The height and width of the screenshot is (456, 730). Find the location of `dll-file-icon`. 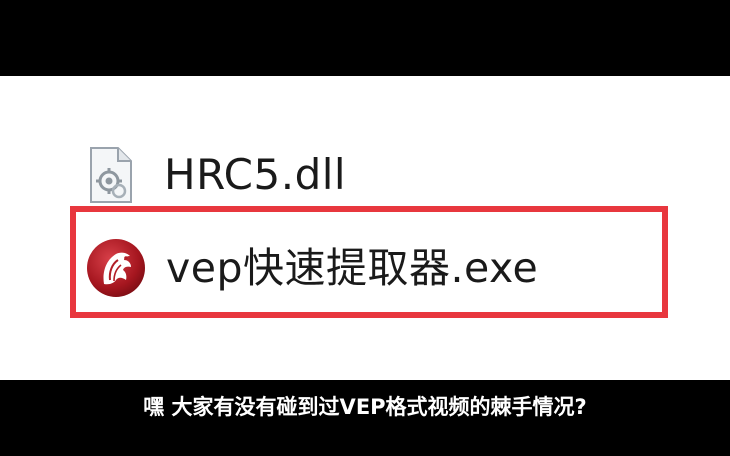

dll-file-icon is located at coordinates (111, 175).